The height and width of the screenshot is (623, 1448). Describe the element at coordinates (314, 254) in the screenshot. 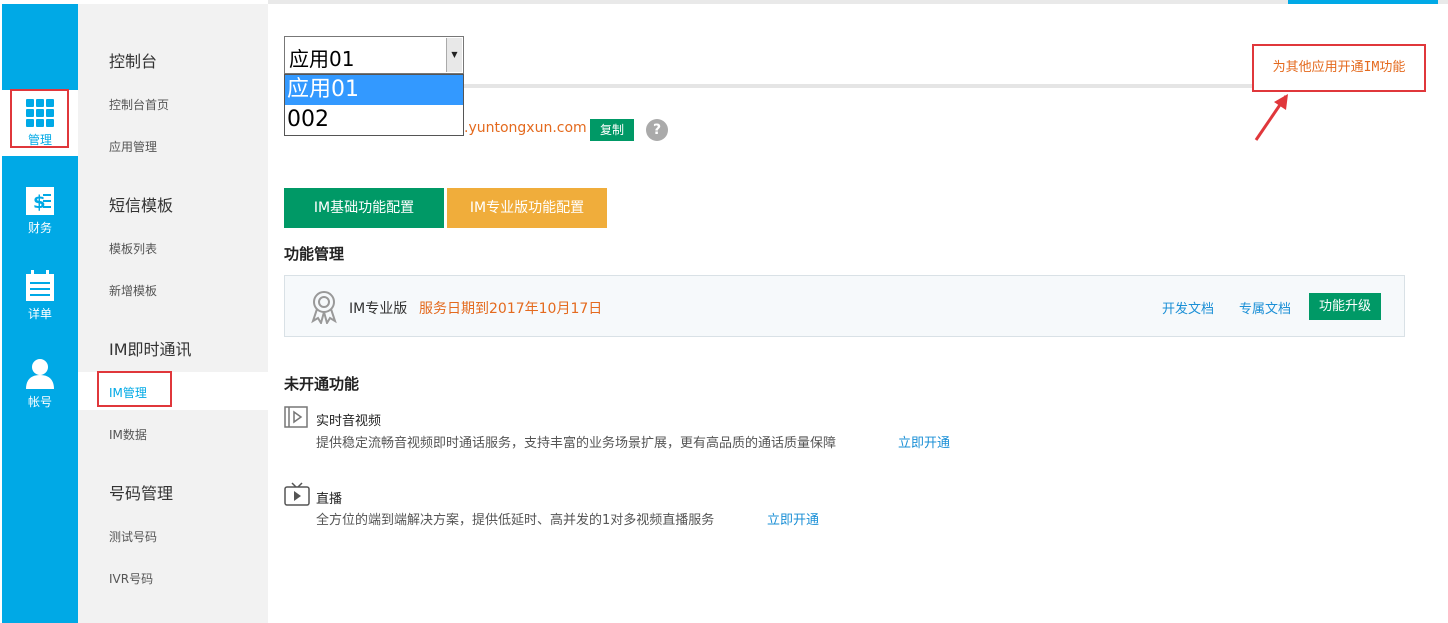

I see `function-mgmt-title: 功能管理` at that location.